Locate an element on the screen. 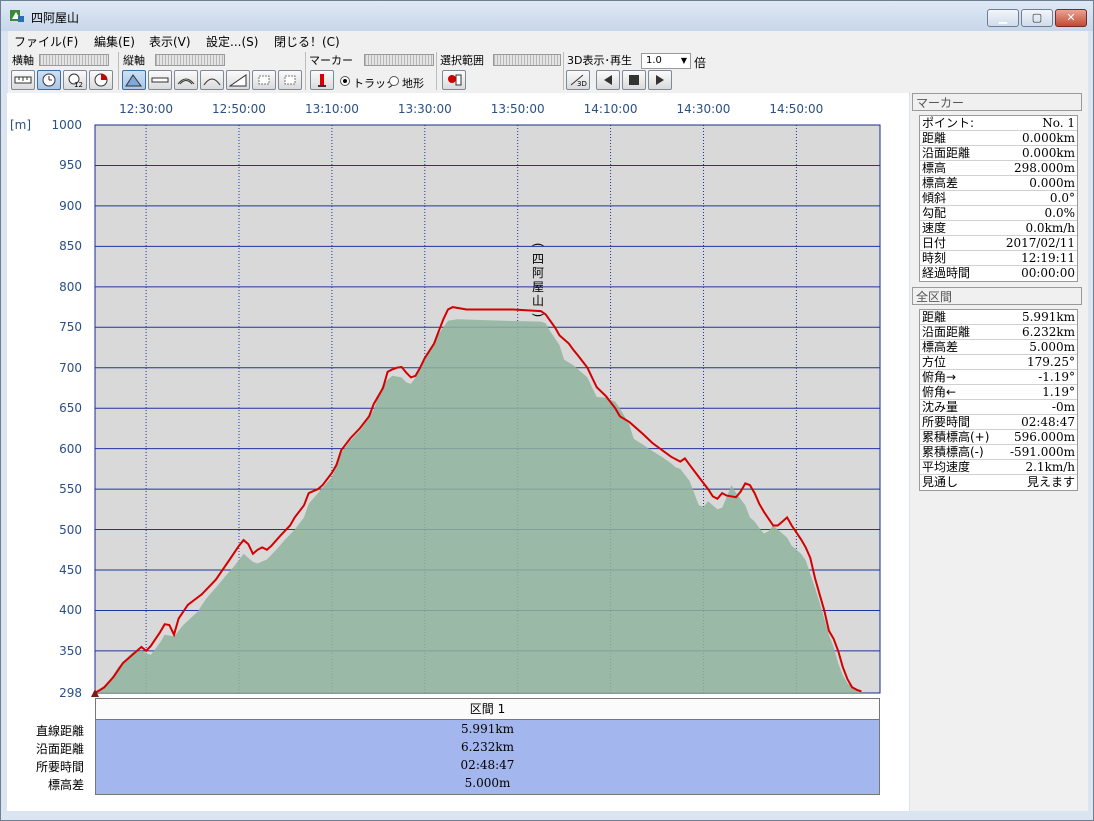  y-tick-label: 1000 is located at coordinates (66, 125).